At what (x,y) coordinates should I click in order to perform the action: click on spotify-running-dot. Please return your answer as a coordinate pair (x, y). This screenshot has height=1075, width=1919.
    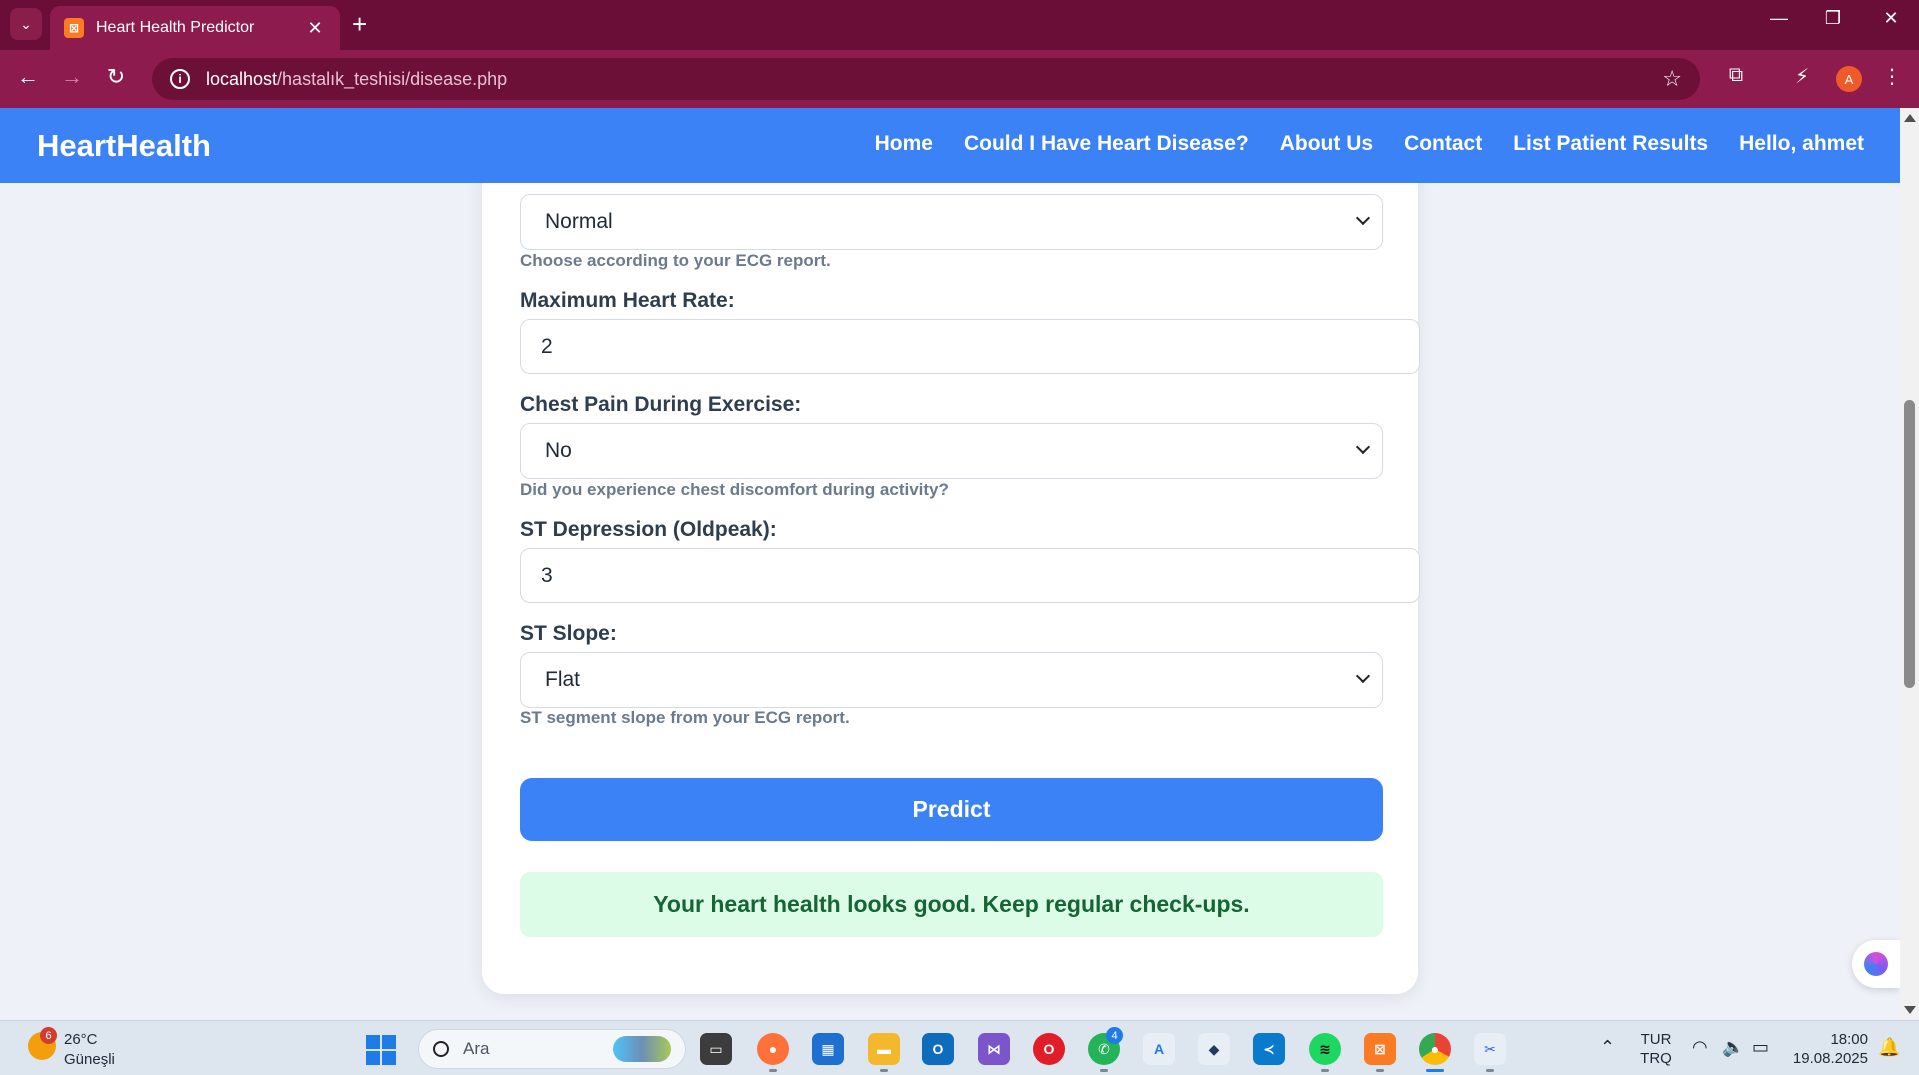
    Looking at the image, I should click on (1325, 1070).